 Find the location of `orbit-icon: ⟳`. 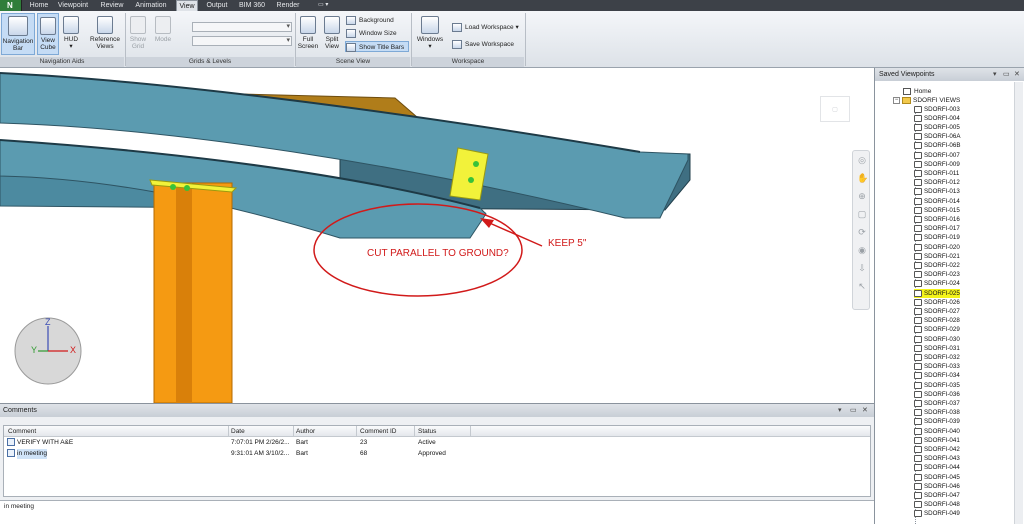

orbit-icon: ⟳ is located at coordinates (862, 232).